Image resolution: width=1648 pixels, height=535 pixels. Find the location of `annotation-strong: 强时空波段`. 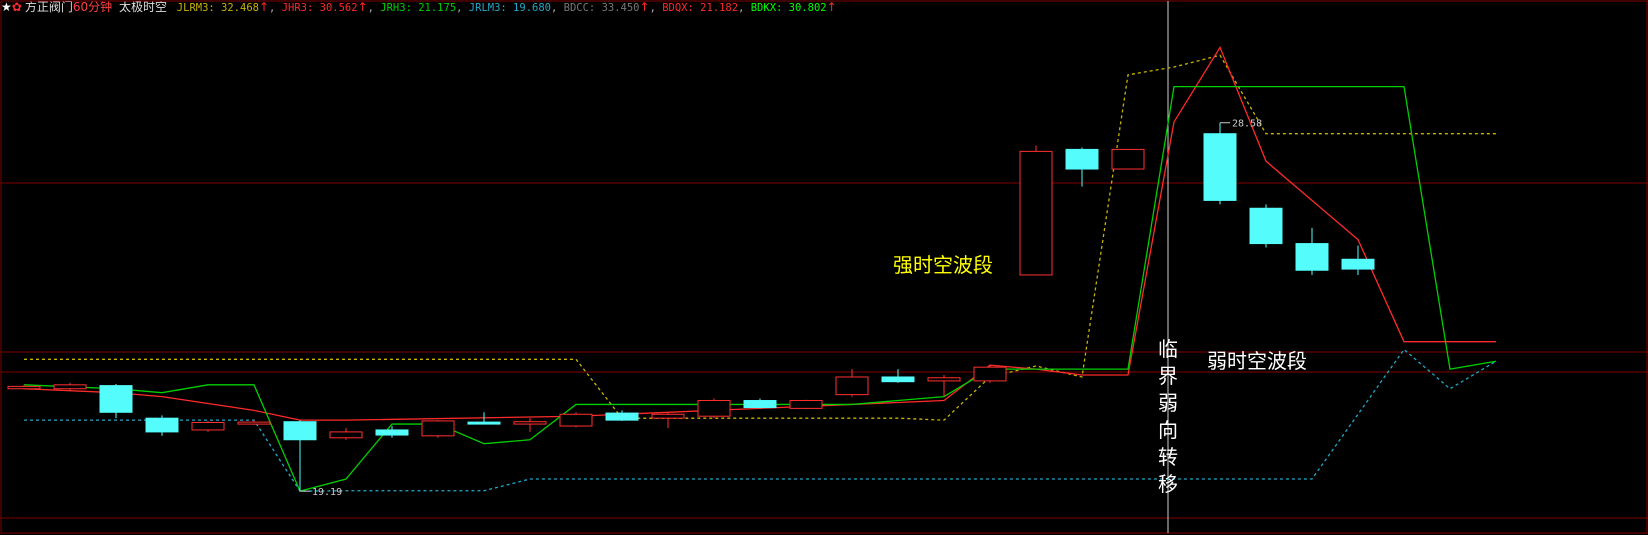

annotation-strong: 强时空波段 is located at coordinates (943, 265).